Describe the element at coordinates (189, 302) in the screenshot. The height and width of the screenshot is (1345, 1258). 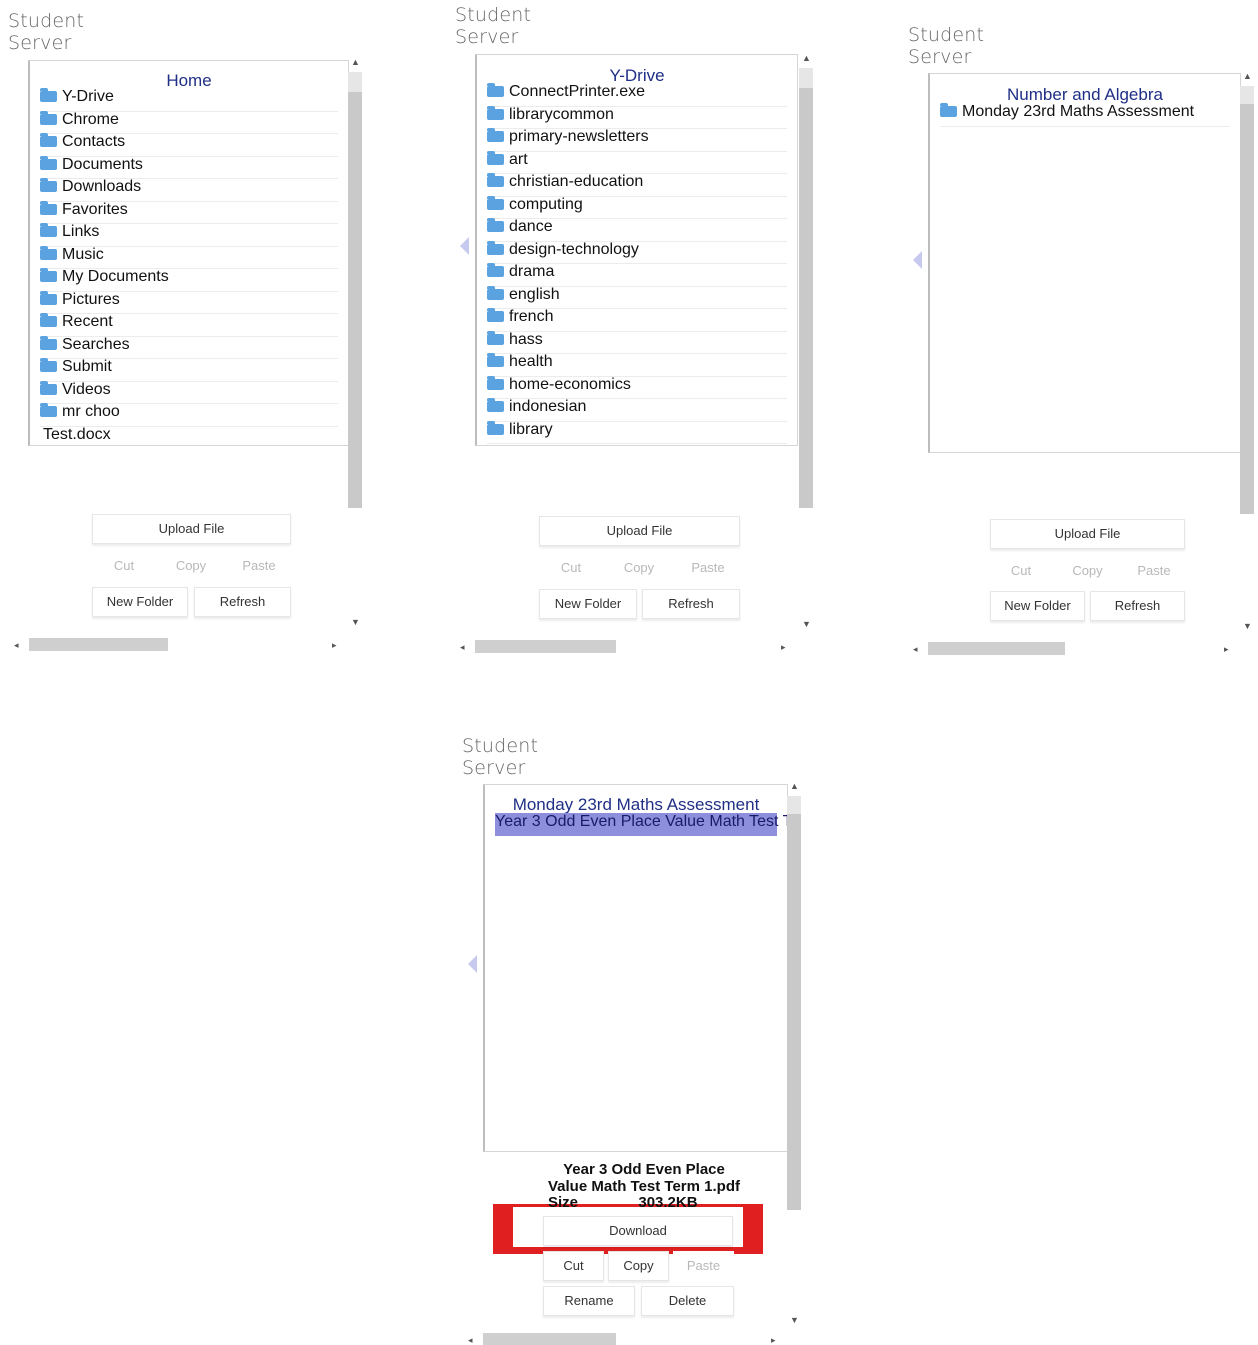
I see `folder-row: Pictures` at that location.